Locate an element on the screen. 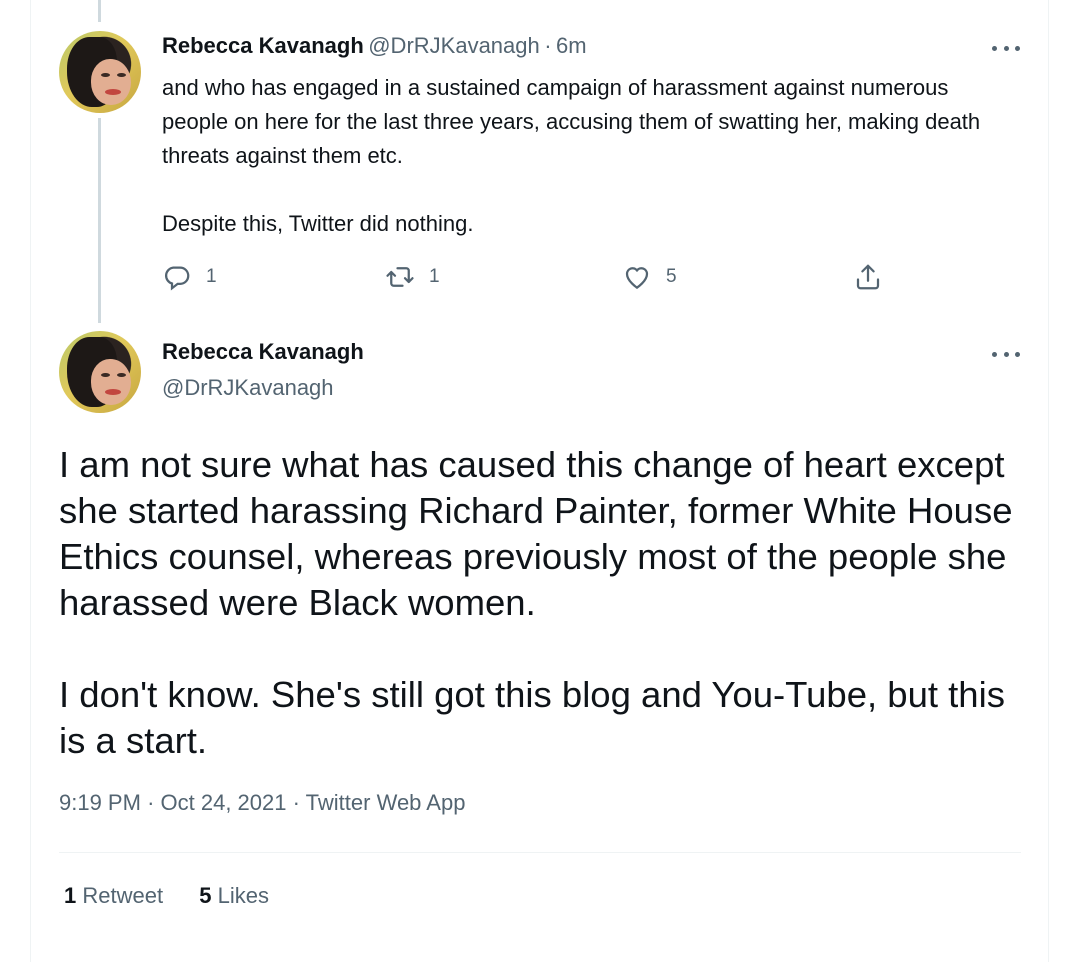 This screenshot has width=1086, height=962. retweet-label: Retweet is located at coordinates (123, 895).